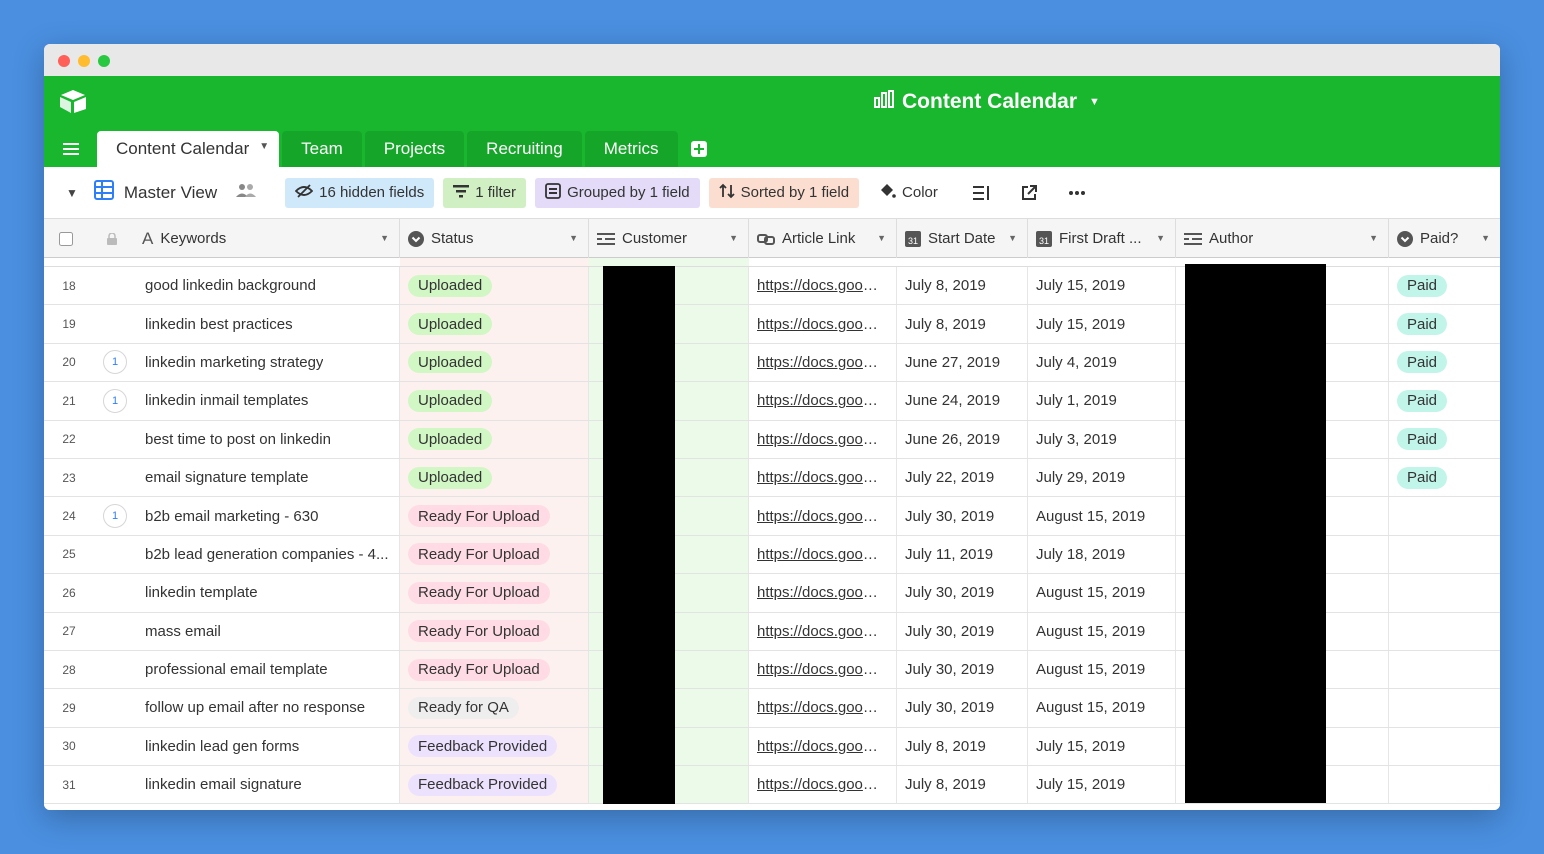  Describe the element at coordinates (669, 238) in the screenshot. I see `column-header-customer: Customer ▼` at that location.